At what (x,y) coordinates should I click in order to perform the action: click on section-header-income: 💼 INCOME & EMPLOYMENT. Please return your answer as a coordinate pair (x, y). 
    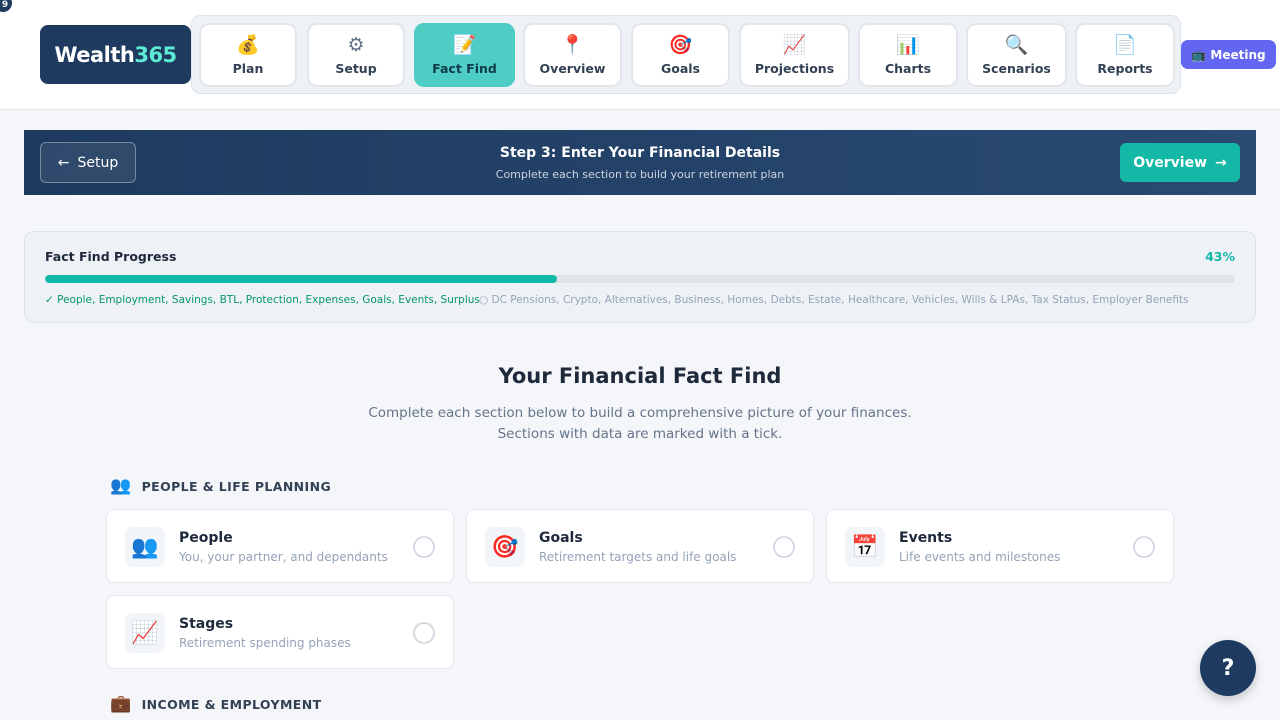
    Looking at the image, I should click on (216, 704).